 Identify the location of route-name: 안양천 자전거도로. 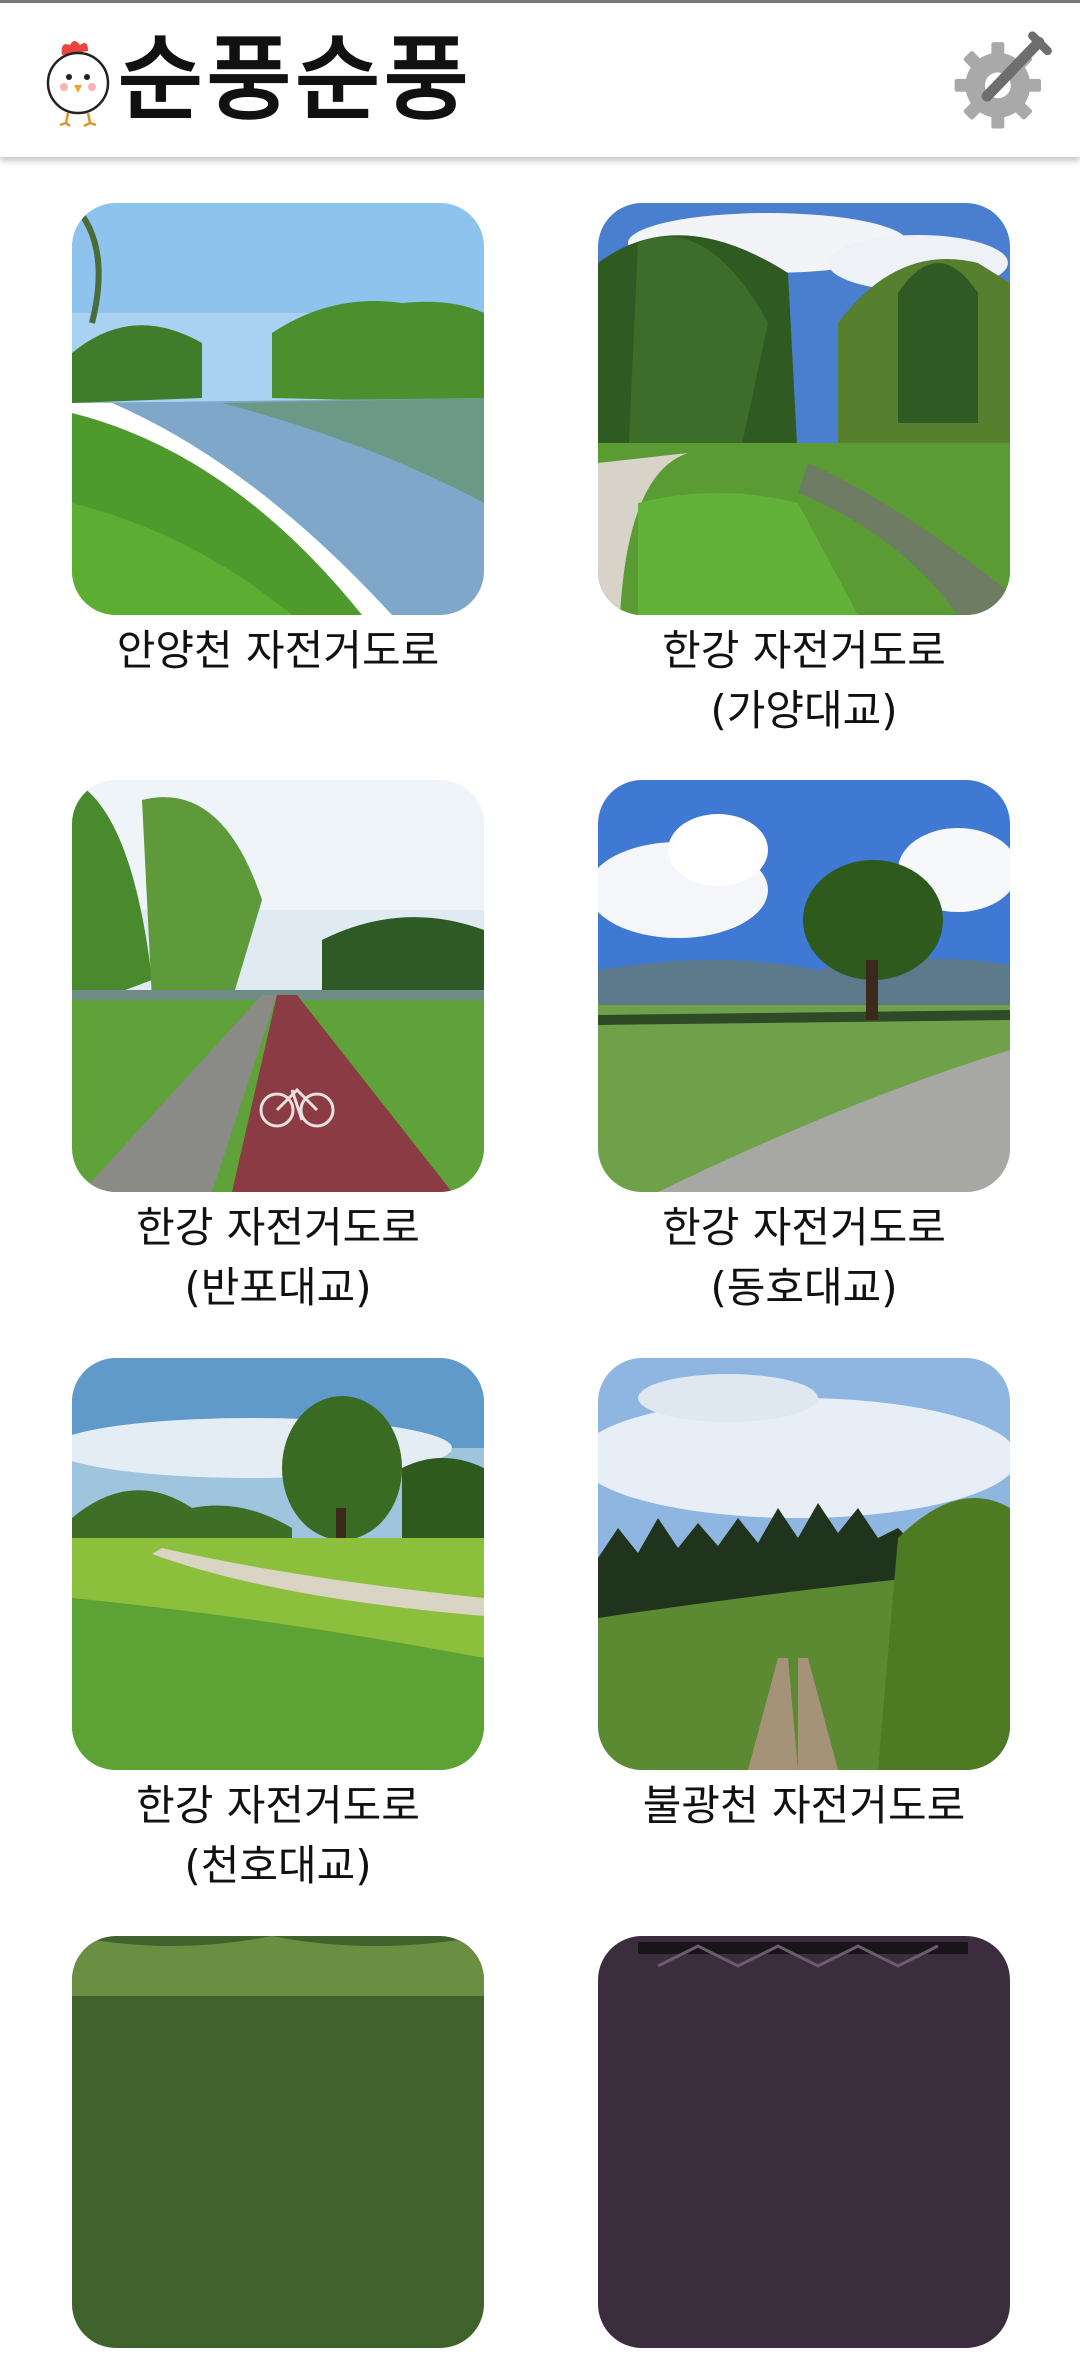
(278, 651).